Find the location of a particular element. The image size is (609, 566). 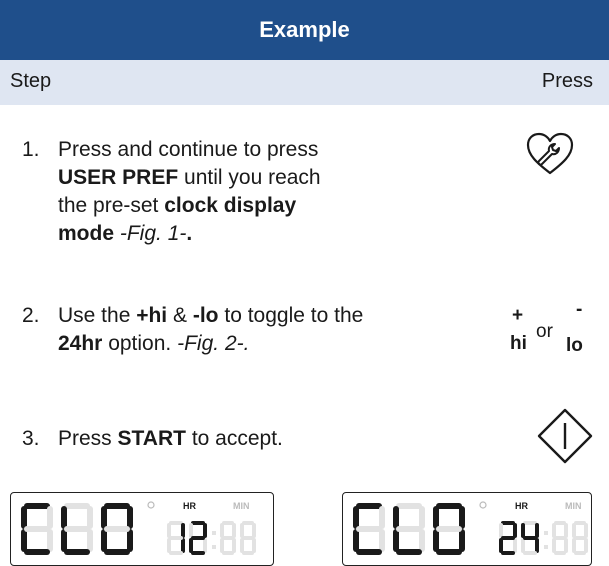

step-text: . is located at coordinates (189, 233).